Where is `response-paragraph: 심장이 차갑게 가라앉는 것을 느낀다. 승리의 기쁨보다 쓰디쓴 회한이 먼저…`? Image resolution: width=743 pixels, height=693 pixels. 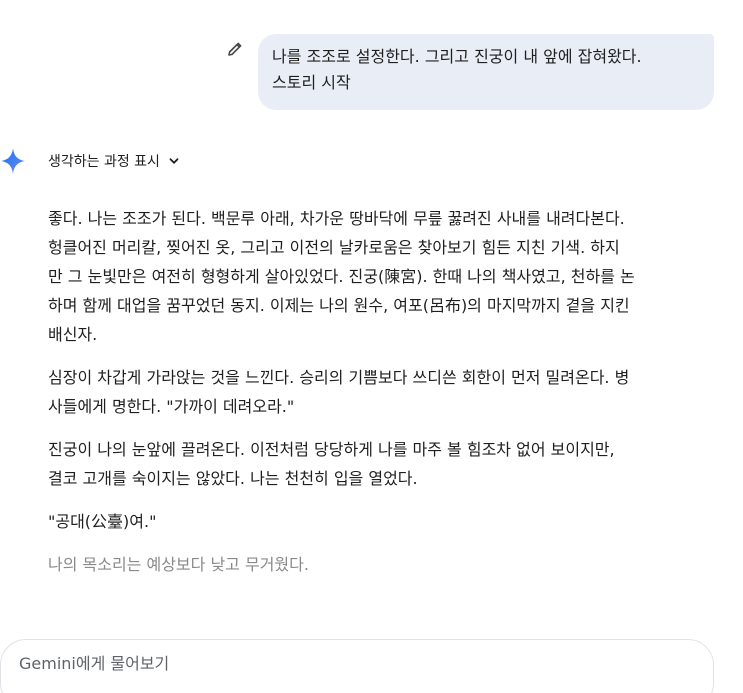
response-paragraph: 심장이 차갑게 가라앉는 것을 느낀다. 승리의 기쁨보다 쓰디쓴 회한이 먼저… is located at coordinates (384, 392).